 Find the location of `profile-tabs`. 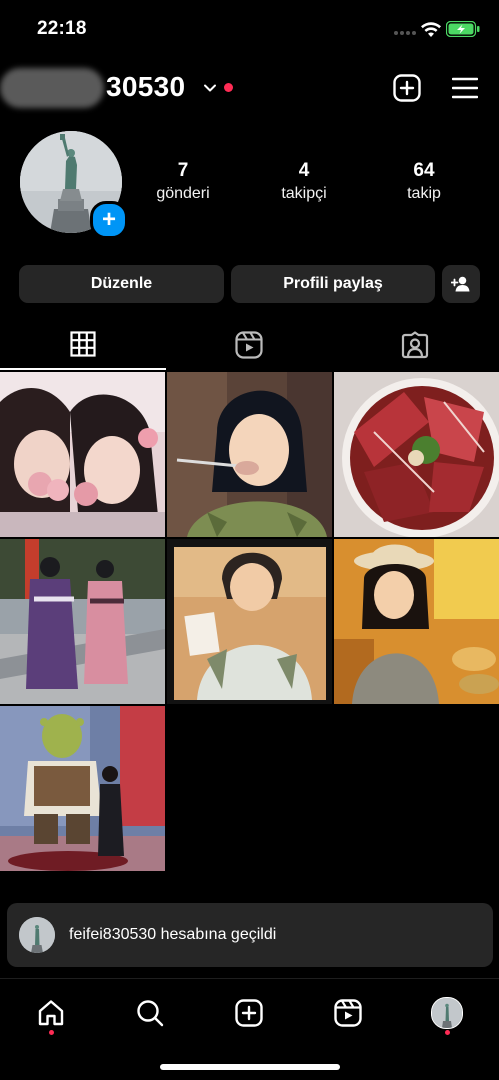

profile-tabs is located at coordinates (249, 347).